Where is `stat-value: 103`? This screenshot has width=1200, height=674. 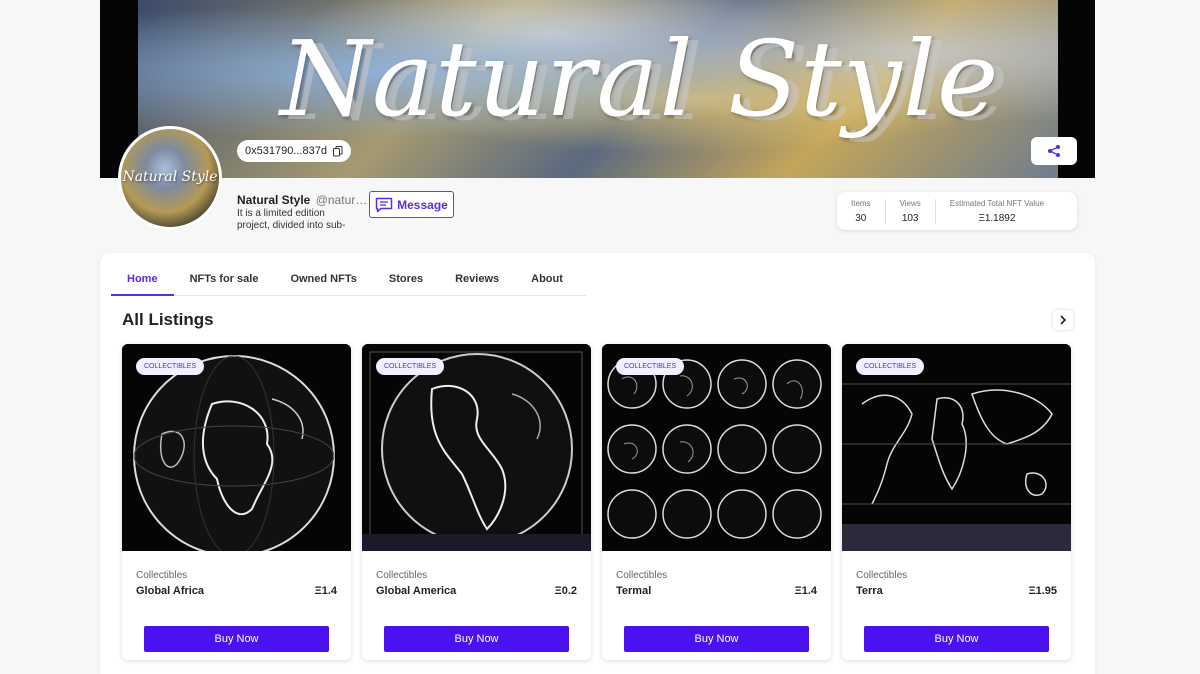 stat-value: 103 is located at coordinates (910, 218).